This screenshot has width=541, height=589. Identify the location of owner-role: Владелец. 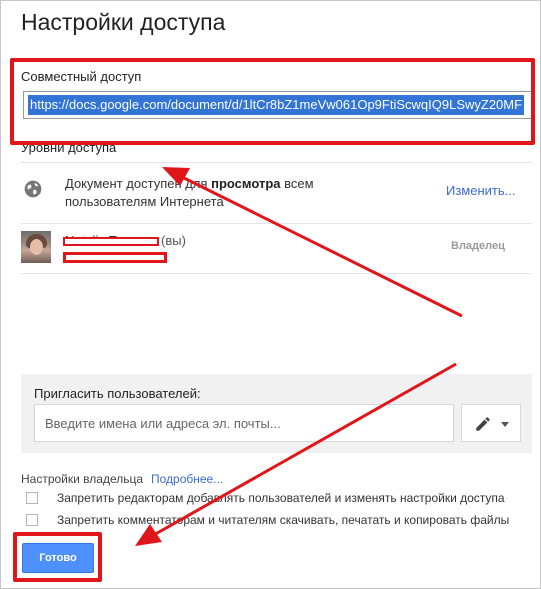
(478, 246).